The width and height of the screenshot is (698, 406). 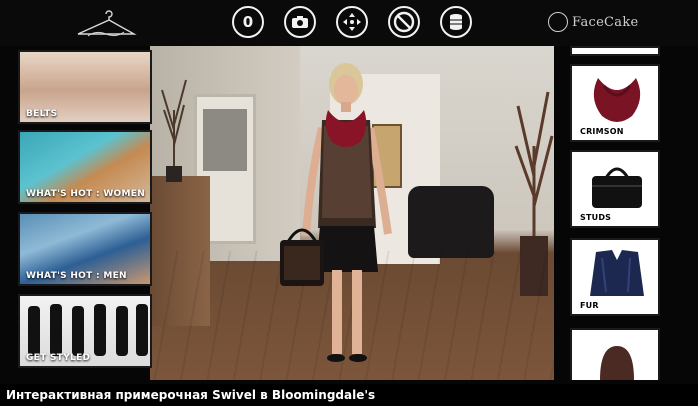 I want to click on swivel-hanger-logo, so click(x=107, y=23).